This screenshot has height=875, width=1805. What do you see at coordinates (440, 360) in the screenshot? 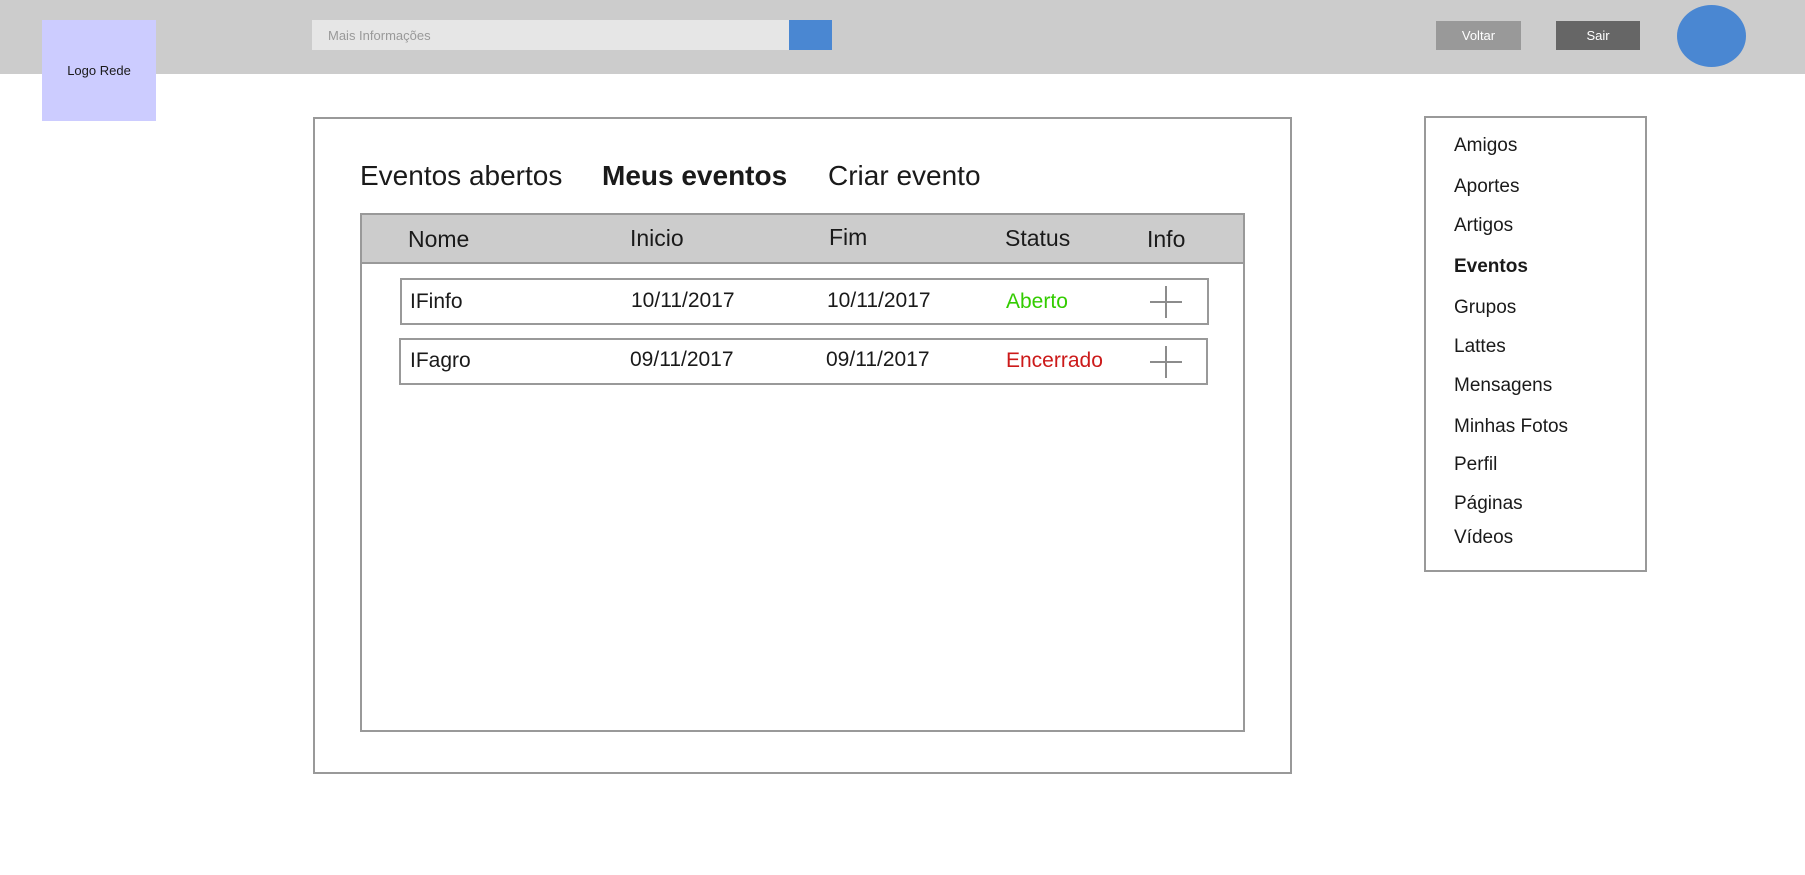
I see `event-name: IFagro` at bounding box center [440, 360].